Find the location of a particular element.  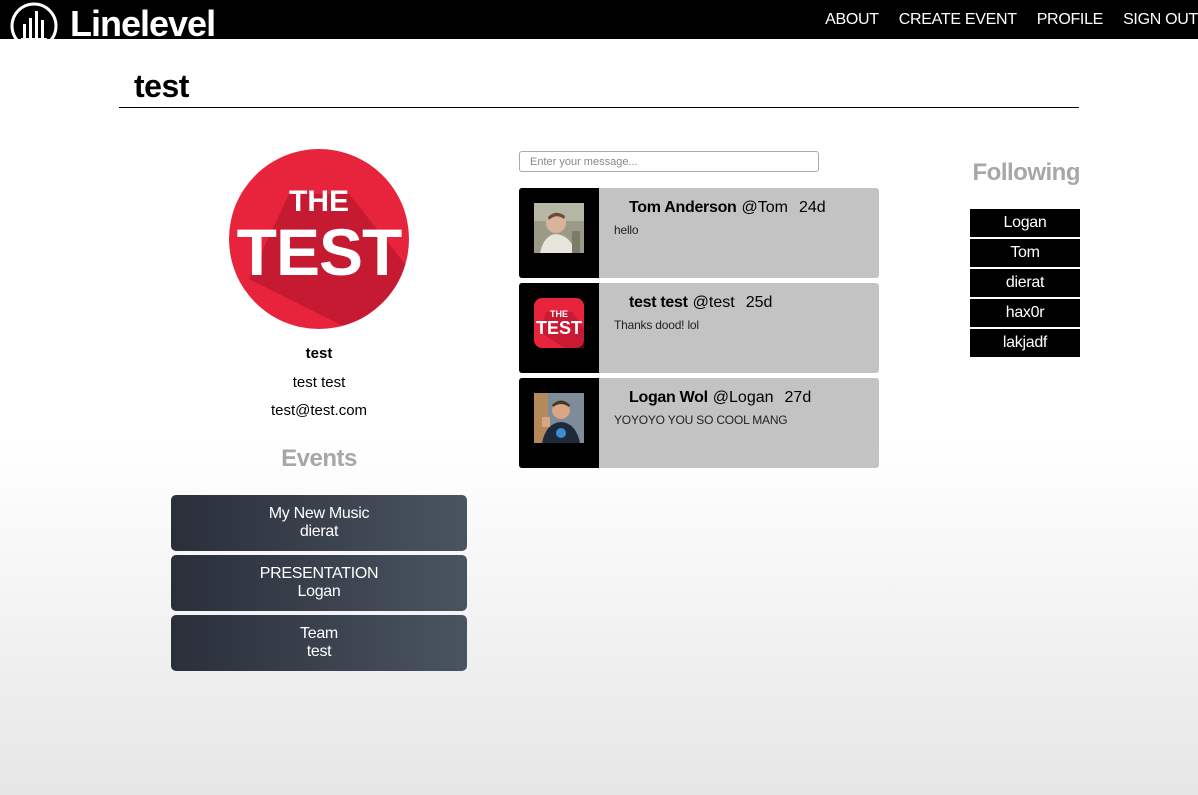

event-name: PRESENTATION is located at coordinates (319, 573).